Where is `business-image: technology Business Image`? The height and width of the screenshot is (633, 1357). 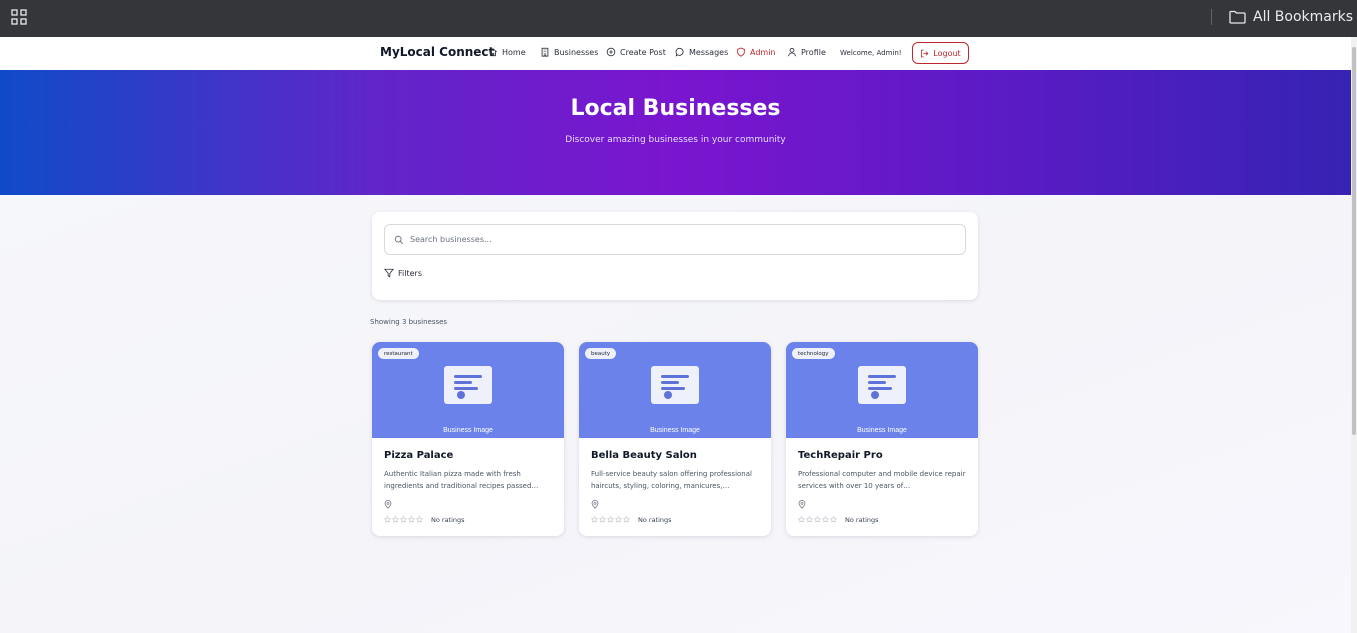
business-image: technology Business Image is located at coordinates (882, 390).